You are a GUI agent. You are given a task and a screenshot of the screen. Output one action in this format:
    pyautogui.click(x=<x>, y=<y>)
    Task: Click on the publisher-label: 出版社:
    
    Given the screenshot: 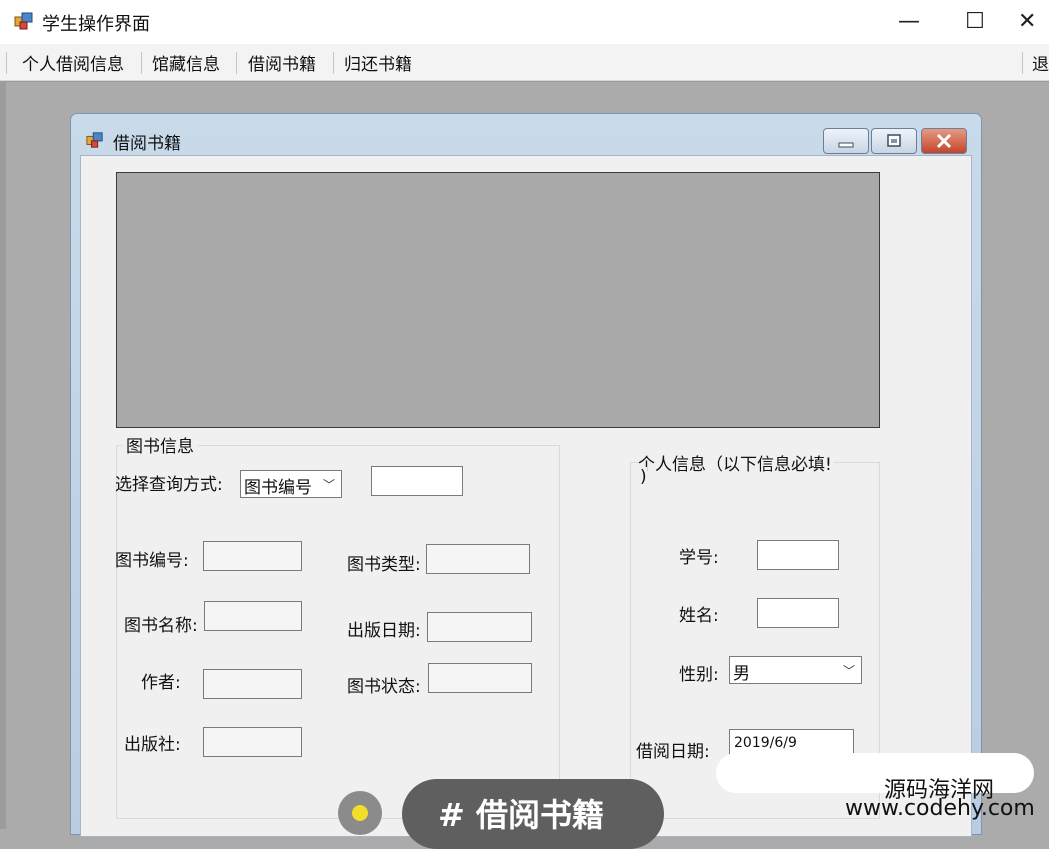 What is the action you would take?
    pyautogui.click(x=152, y=745)
    